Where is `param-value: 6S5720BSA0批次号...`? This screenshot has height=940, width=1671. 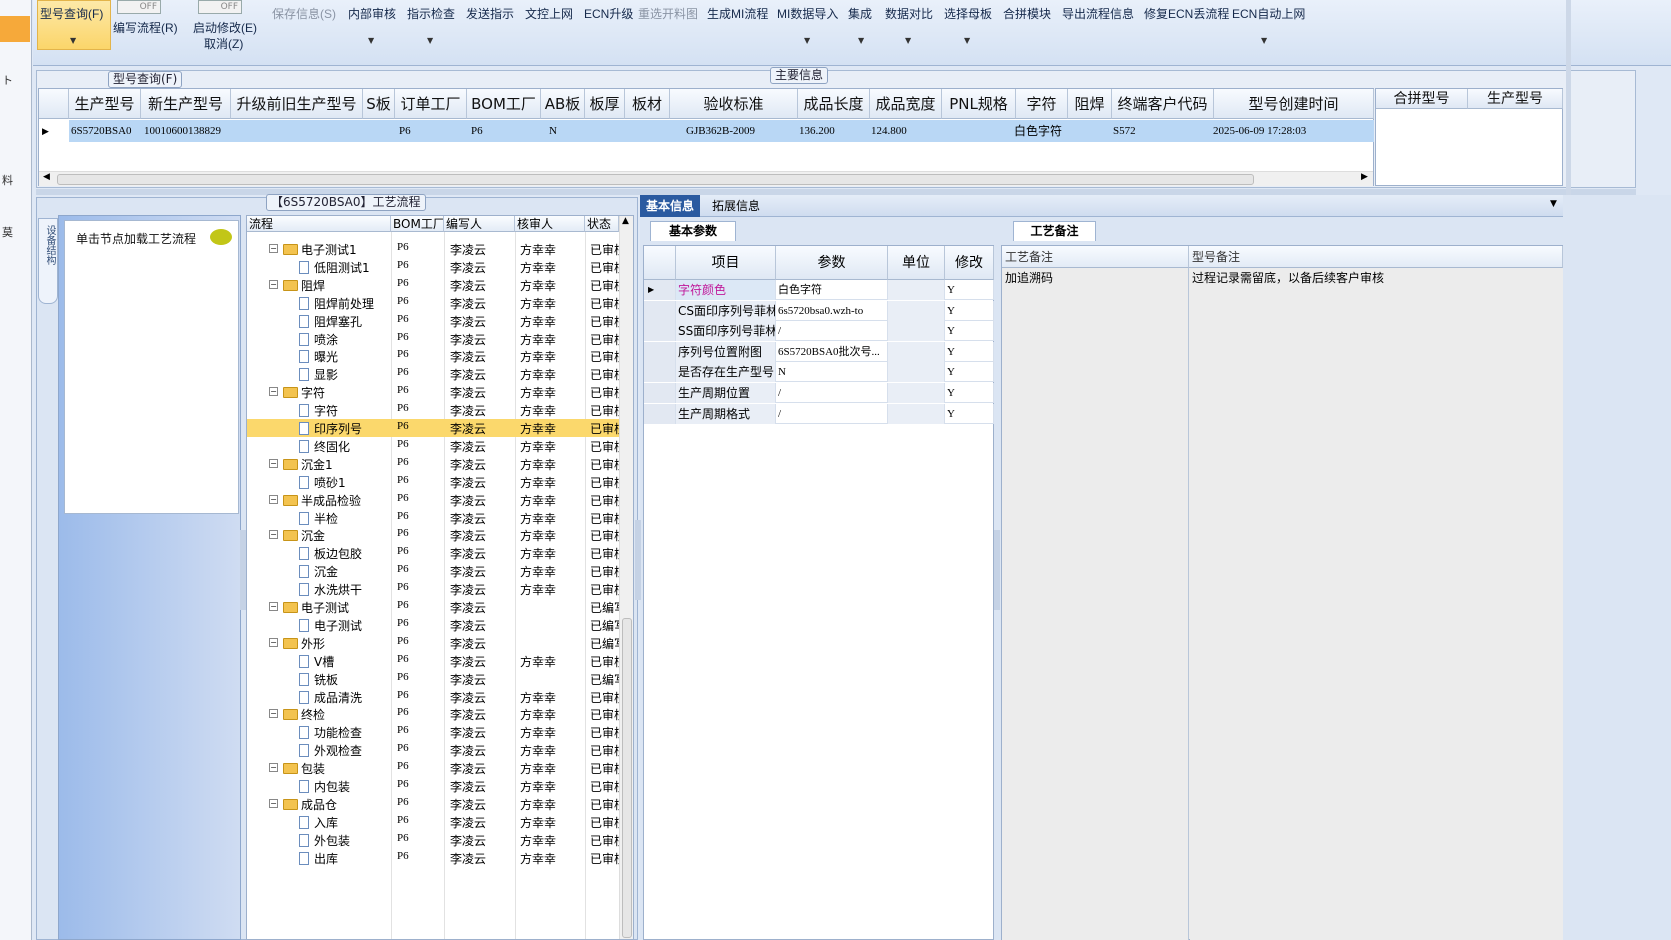
param-value: 6S5720BSA0批次号... is located at coordinates (832, 351).